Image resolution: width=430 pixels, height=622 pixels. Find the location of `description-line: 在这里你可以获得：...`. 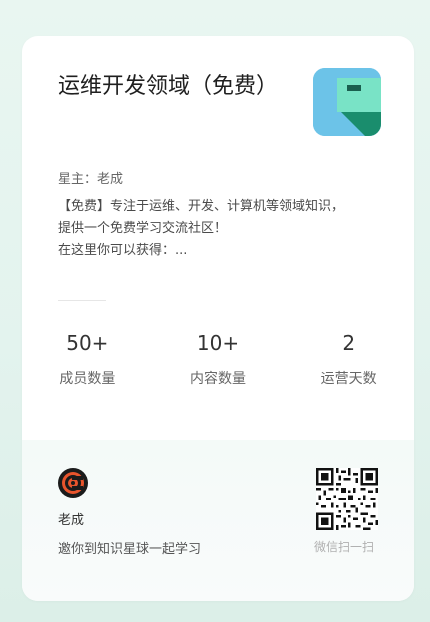

description-line: 在这里你可以获得：... is located at coordinates (123, 250).